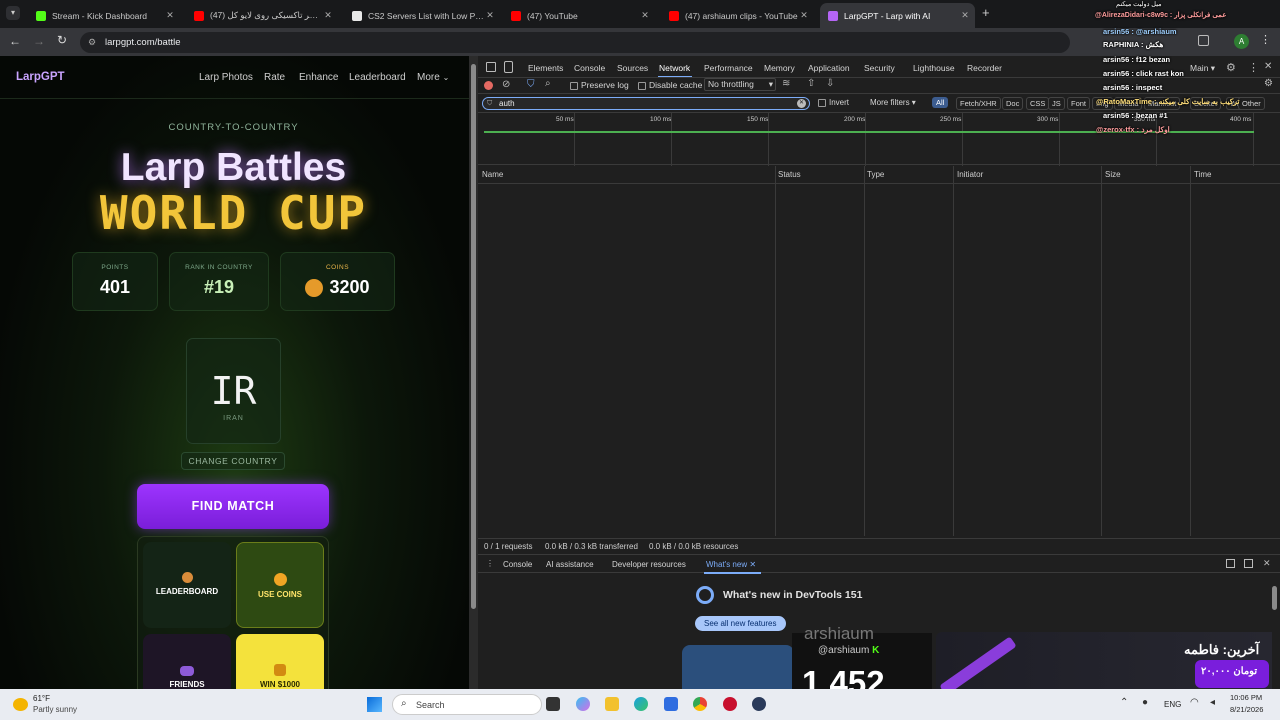 The width and height of the screenshot is (1280, 720). What do you see at coordinates (700, 704) in the screenshot?
I see `chrome-icon` at bounding box center [700, 704].